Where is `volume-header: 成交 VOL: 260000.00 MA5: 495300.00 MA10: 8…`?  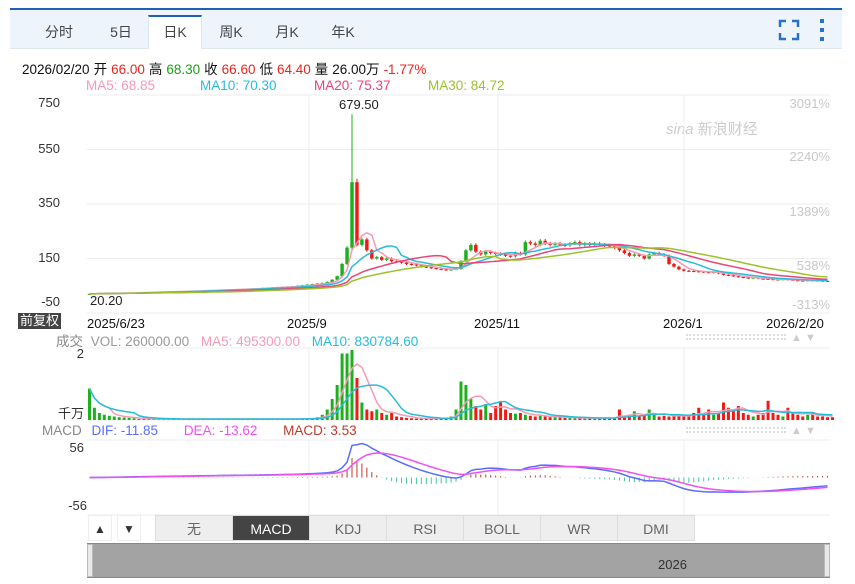 volume-header: 成交 VOL: 260000.00 MA5: 495300.00 MA10: 8… is located at coordinates (237, 340).